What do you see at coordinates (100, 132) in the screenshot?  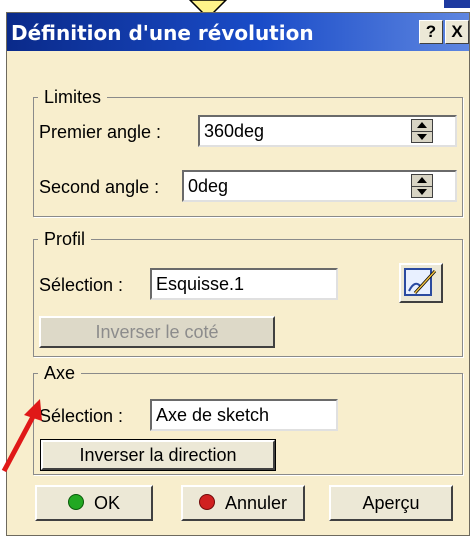 I see `premier-angle-label: Premier angle :` at bounding box center [100, 132].